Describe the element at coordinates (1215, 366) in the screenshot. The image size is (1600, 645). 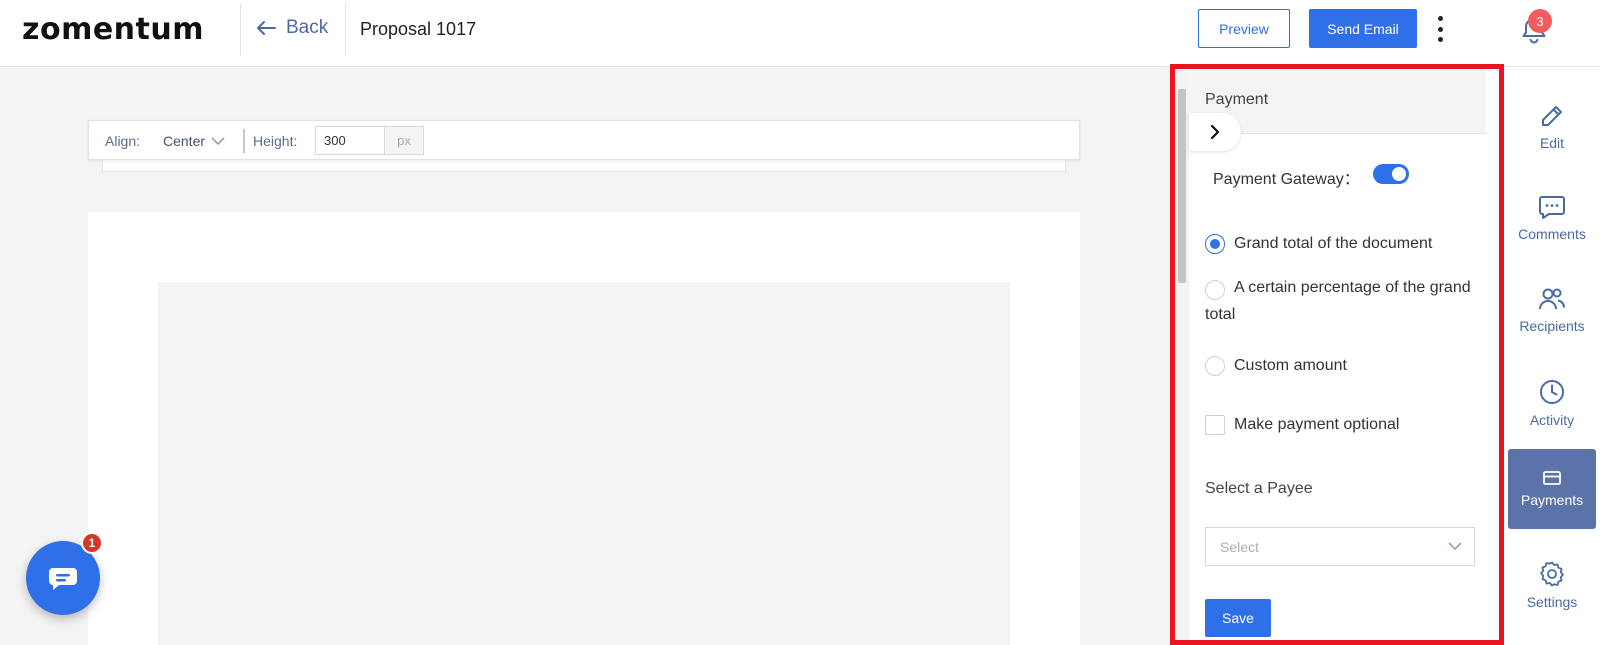
I see `radio-custom-amount` at that location.